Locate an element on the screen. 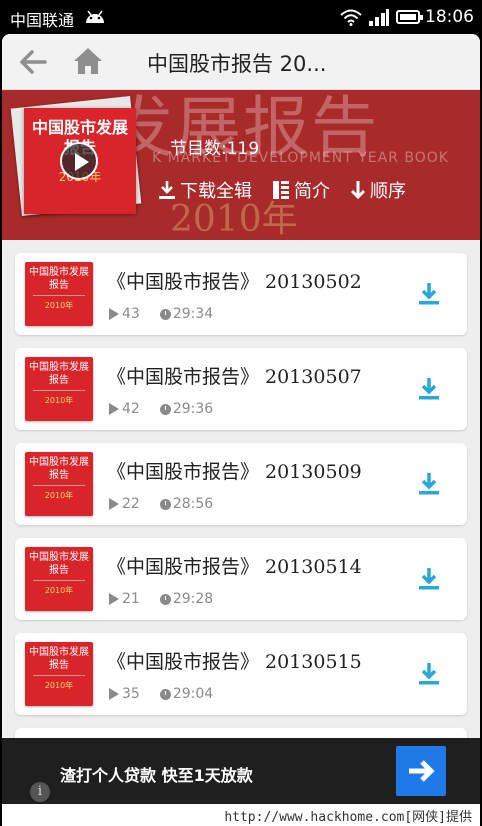 This screenshot has width=482, height=826. duration: 29:28 is located at coordinates (193, 599).